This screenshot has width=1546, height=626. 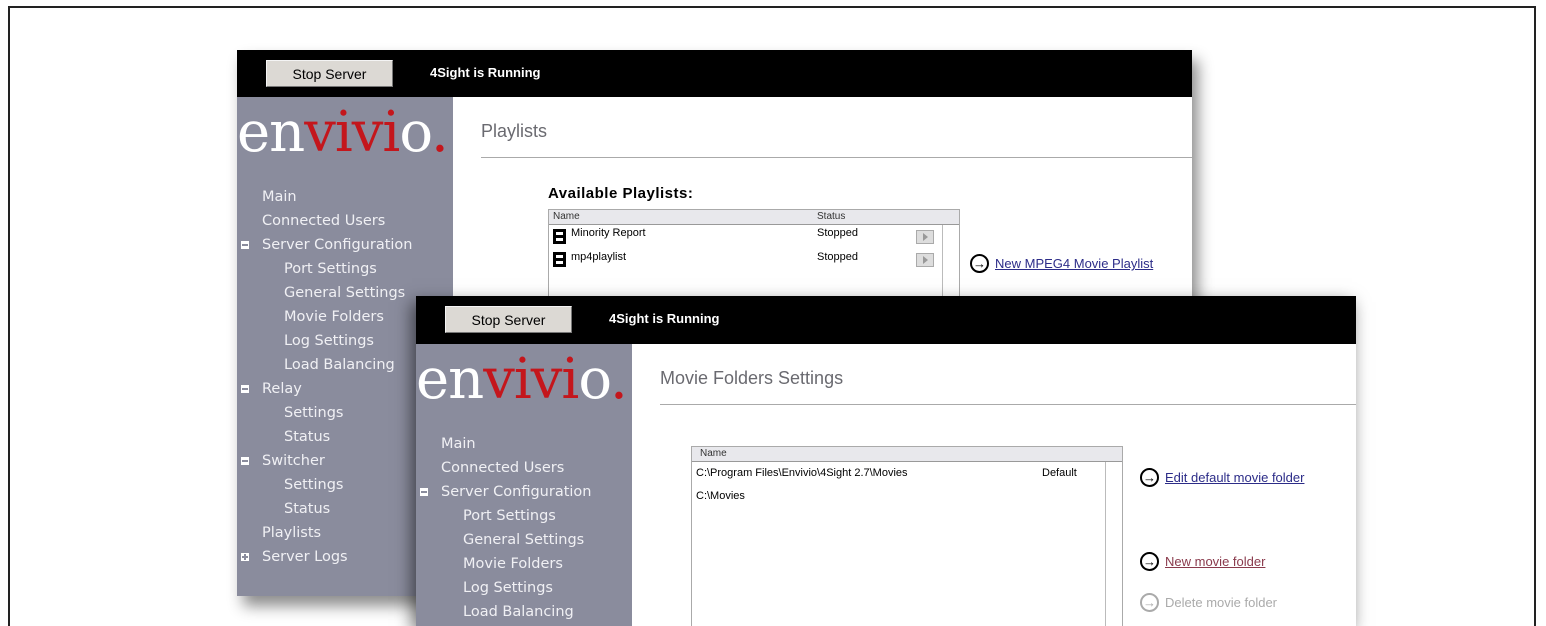 I want to click on page-title: Movie Folders Settings, so click(x=752, y=378).